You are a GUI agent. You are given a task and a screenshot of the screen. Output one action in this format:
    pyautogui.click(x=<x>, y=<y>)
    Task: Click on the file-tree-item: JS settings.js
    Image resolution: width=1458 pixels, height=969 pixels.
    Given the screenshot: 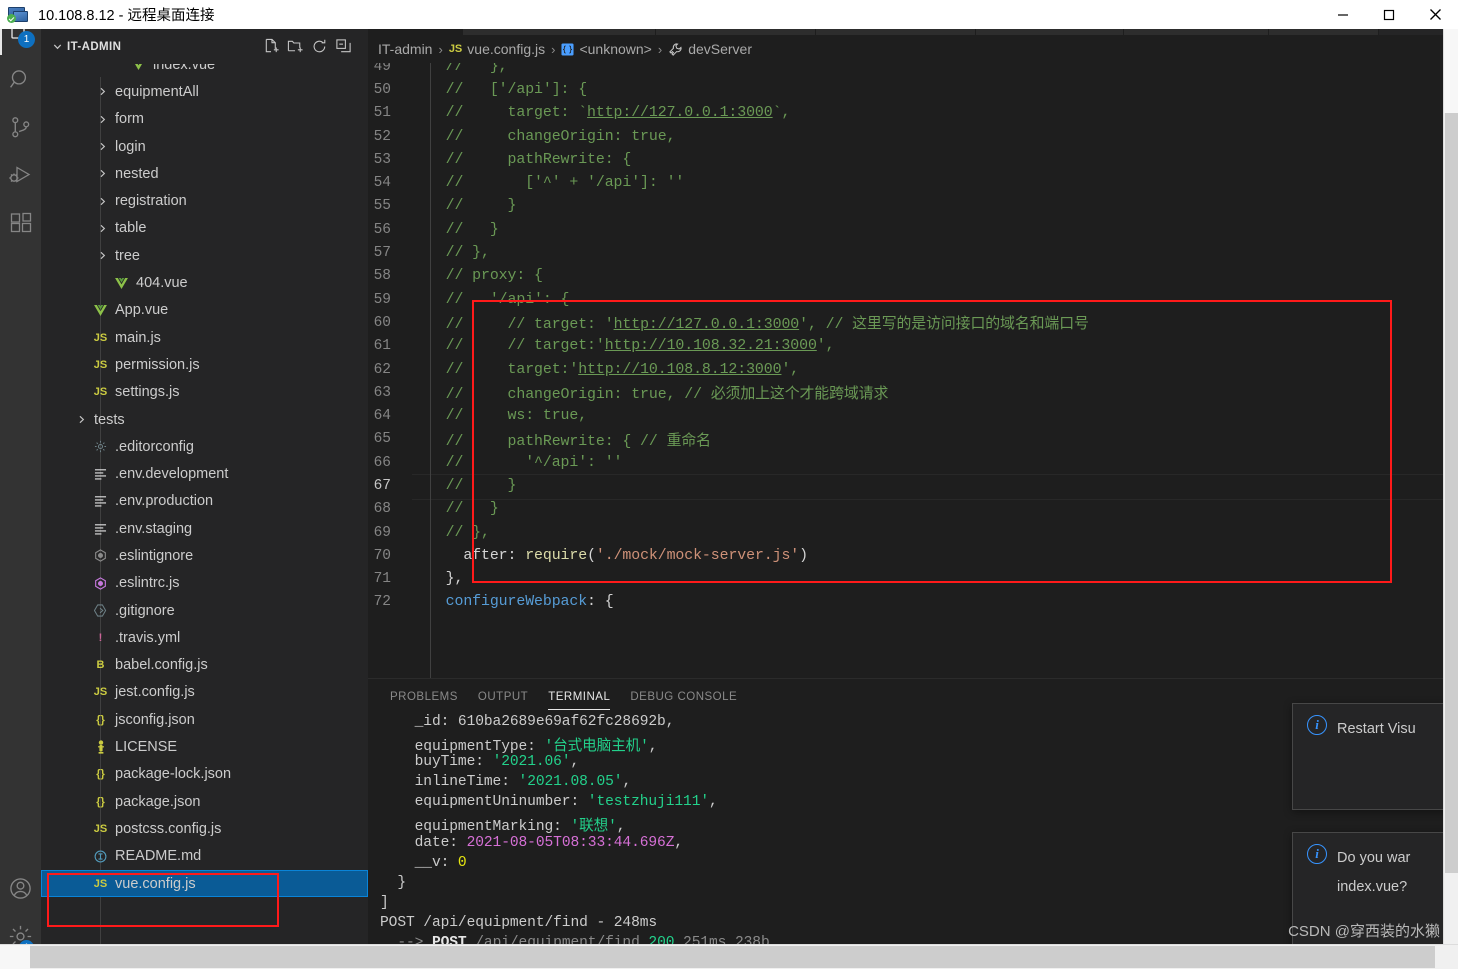 What is the action you would take?
    pyautogui.click(x=204, y=392)
    